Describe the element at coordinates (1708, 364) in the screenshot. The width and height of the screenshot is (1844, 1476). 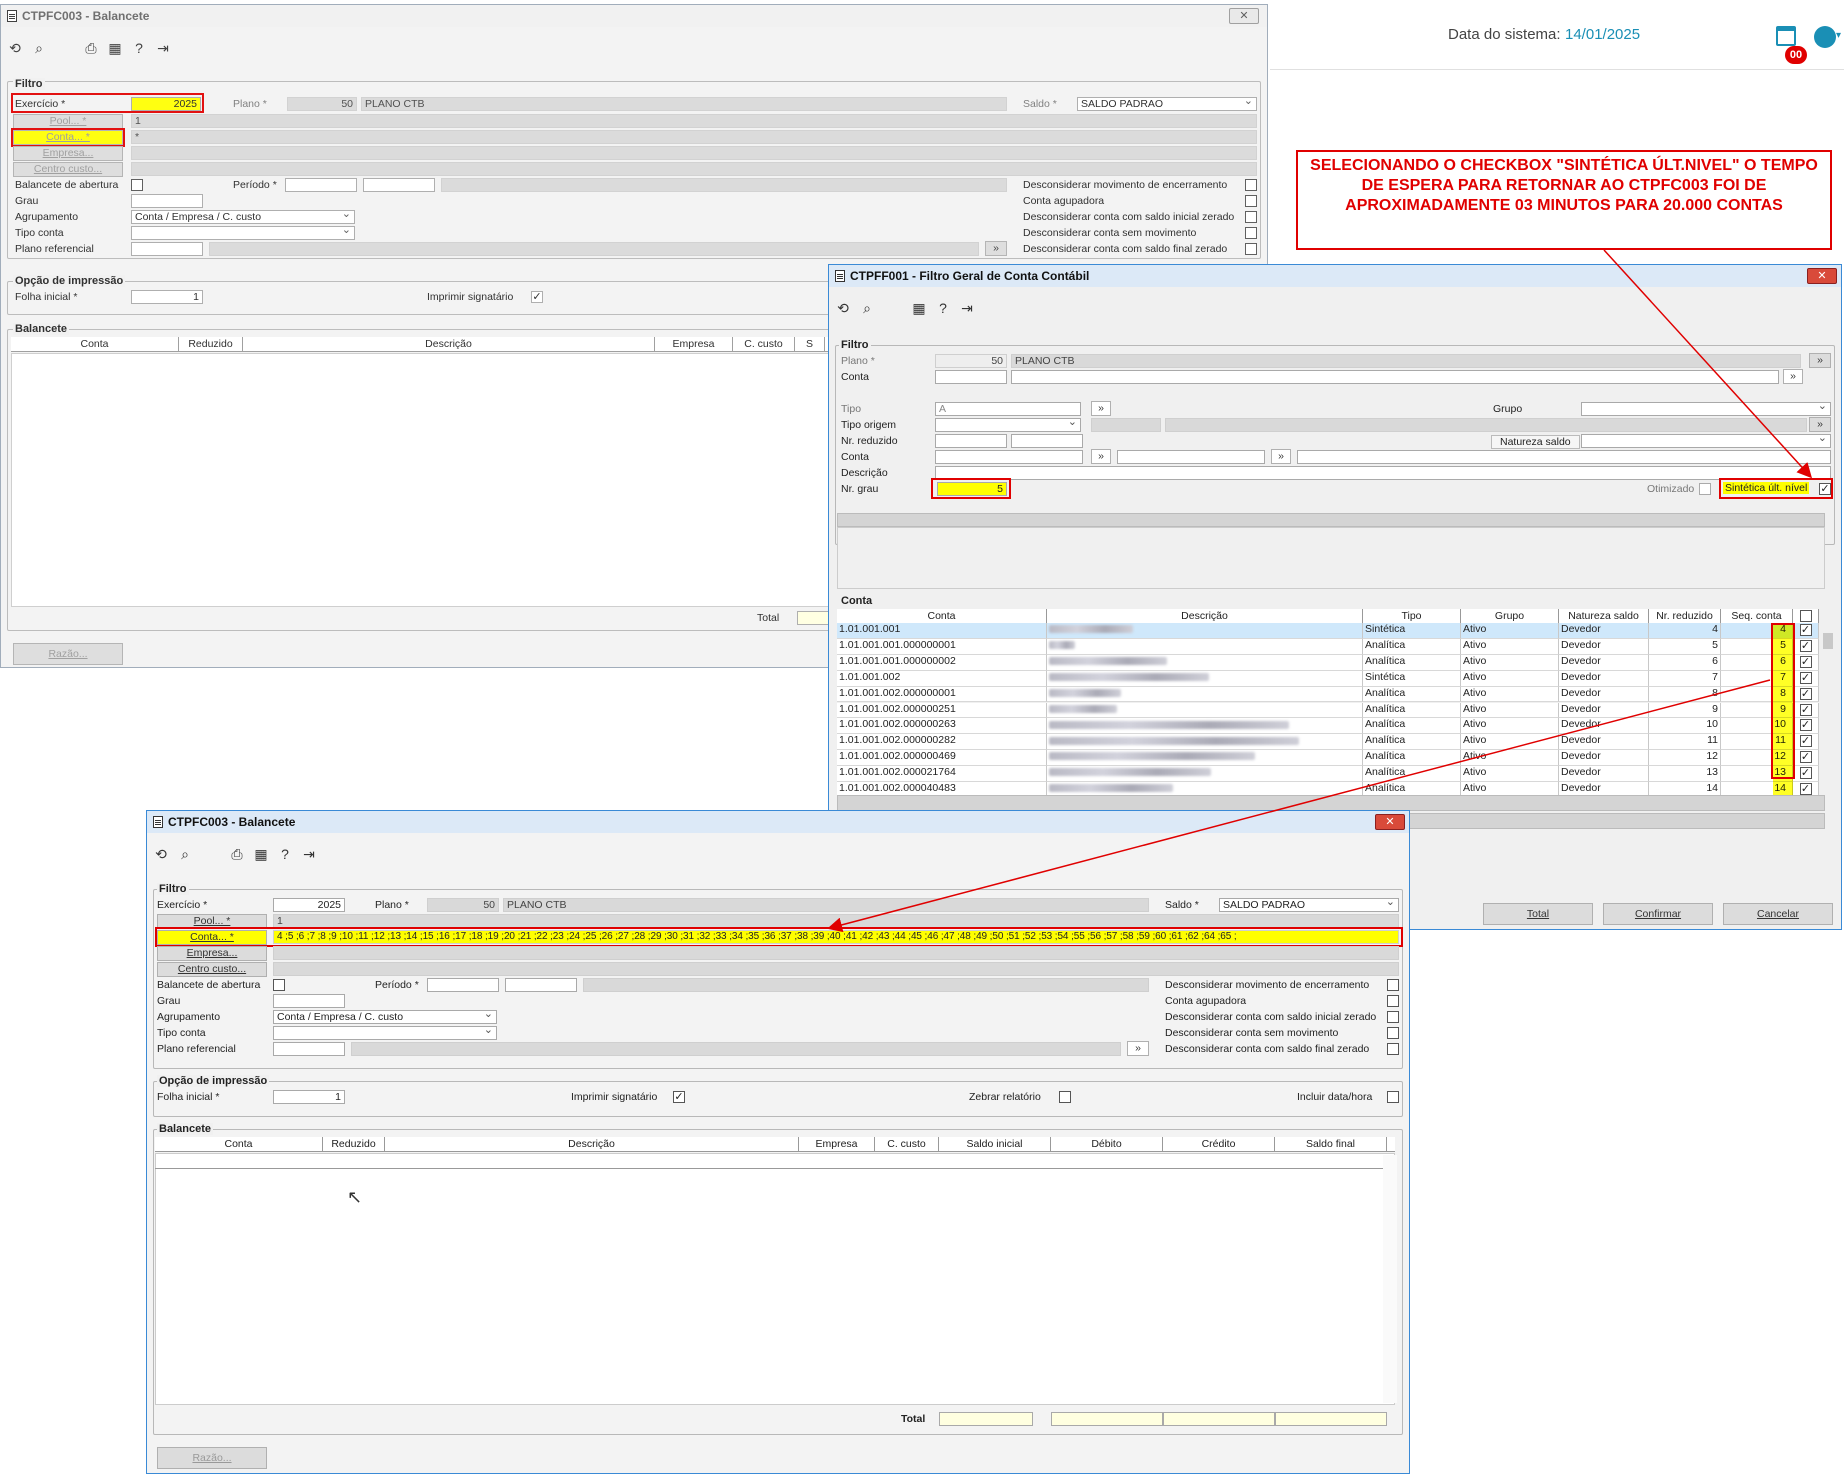
I see `arrow-note-to-sintetica` at that location.